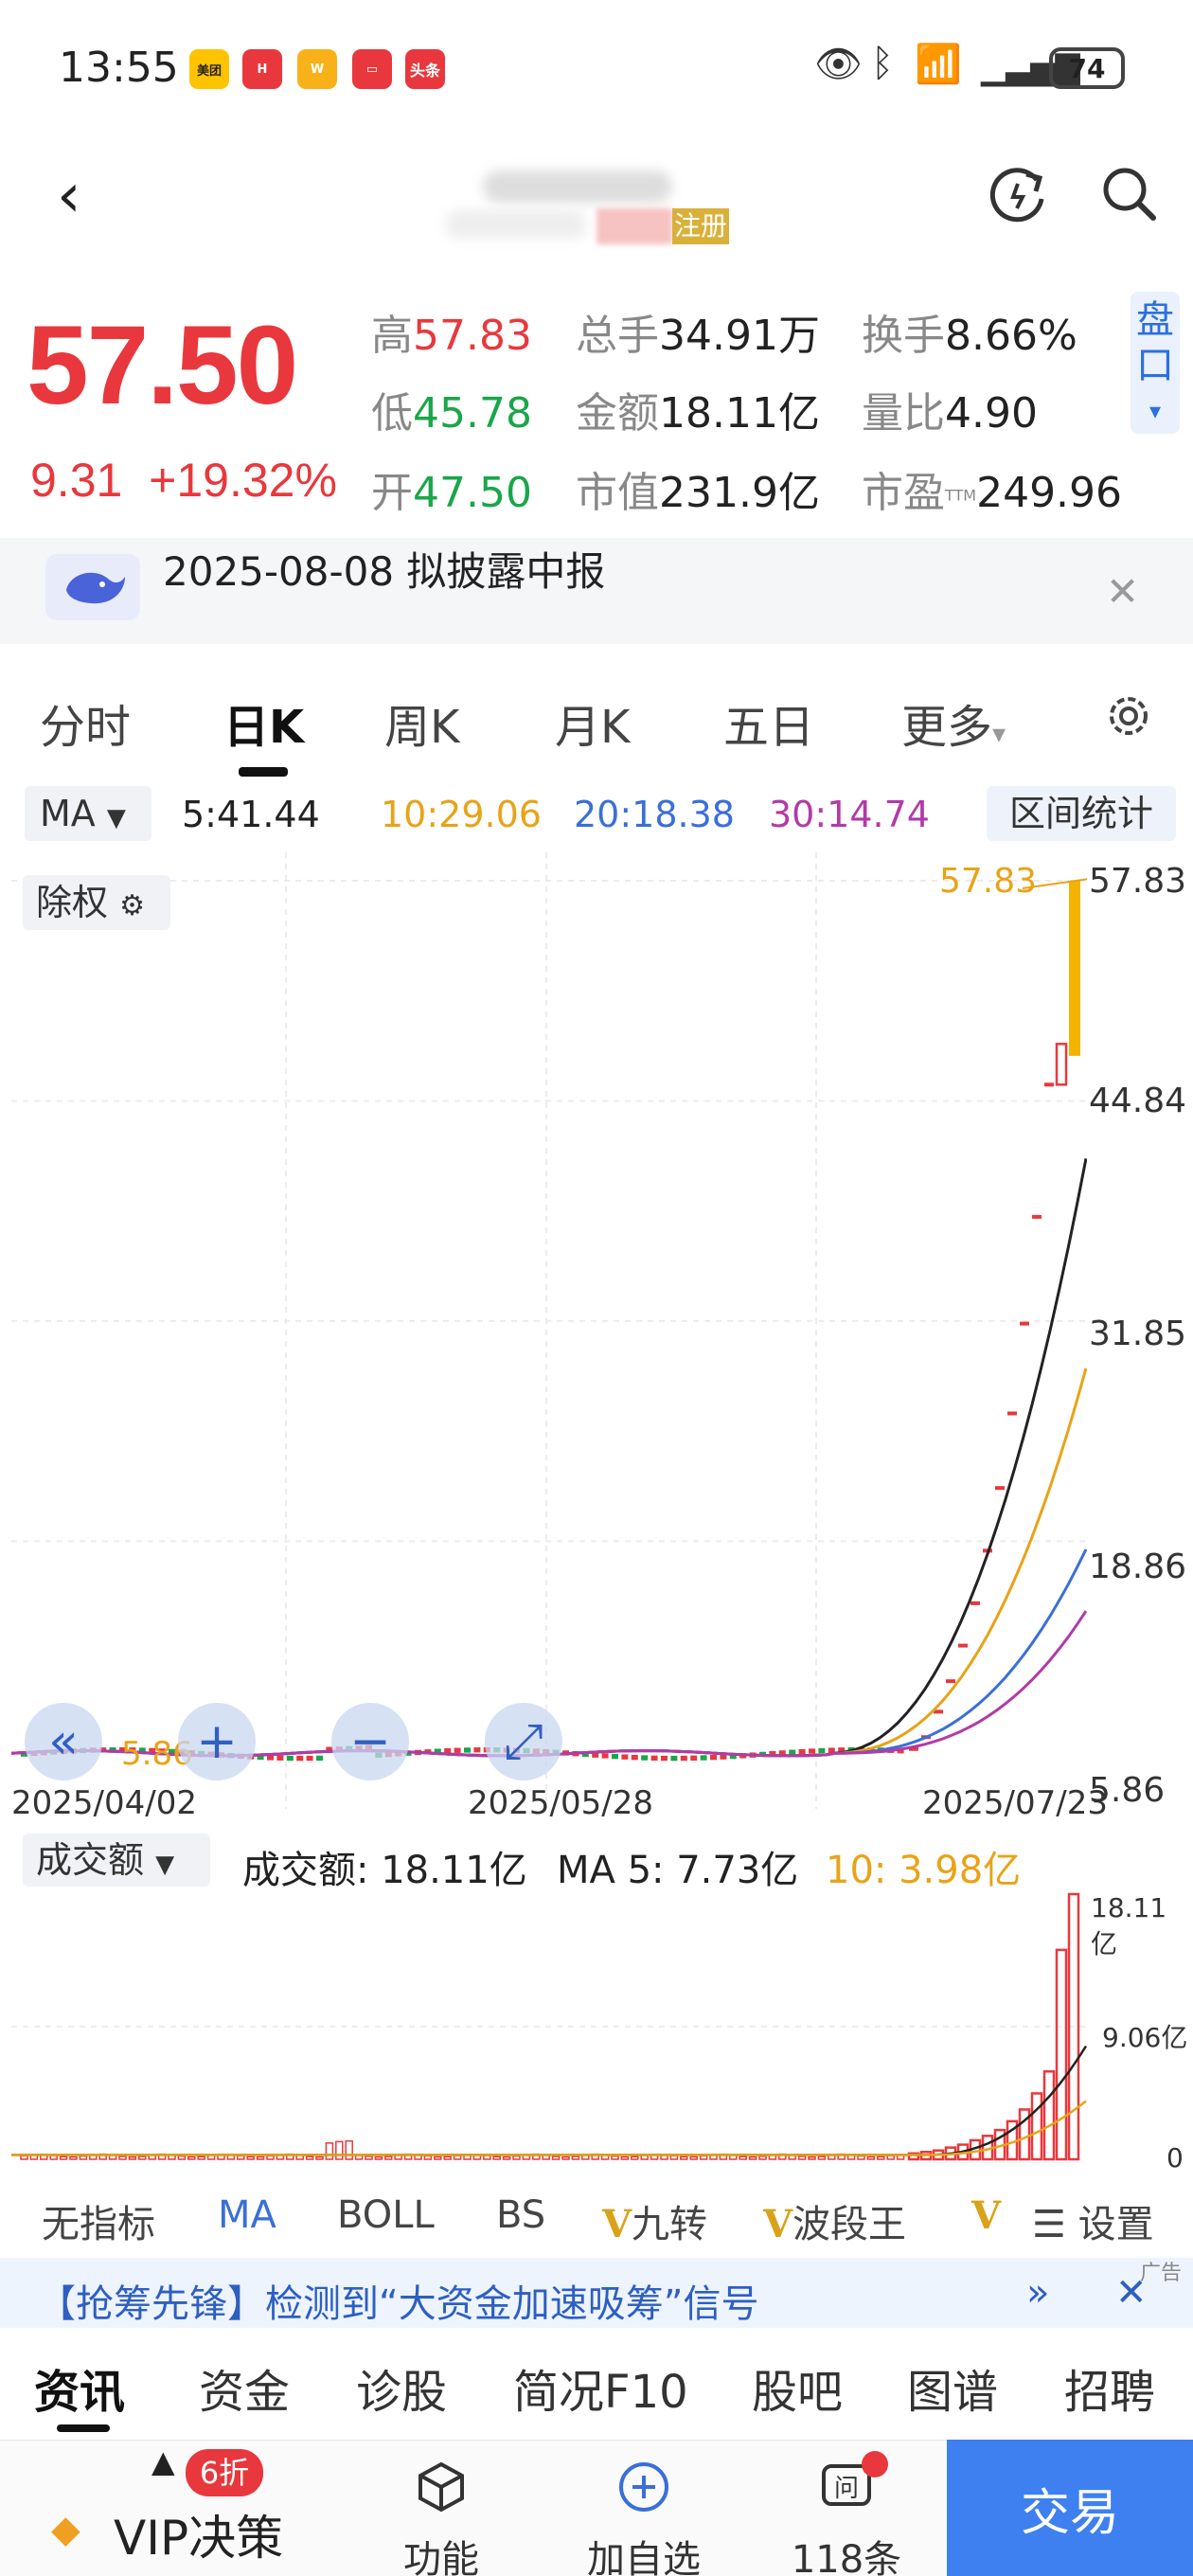  What do you see at coordinates (1145, 2037) in the screenshot?
I see `vol-y-label-1: 9.06亿` at bounding box center [1145, 2037].